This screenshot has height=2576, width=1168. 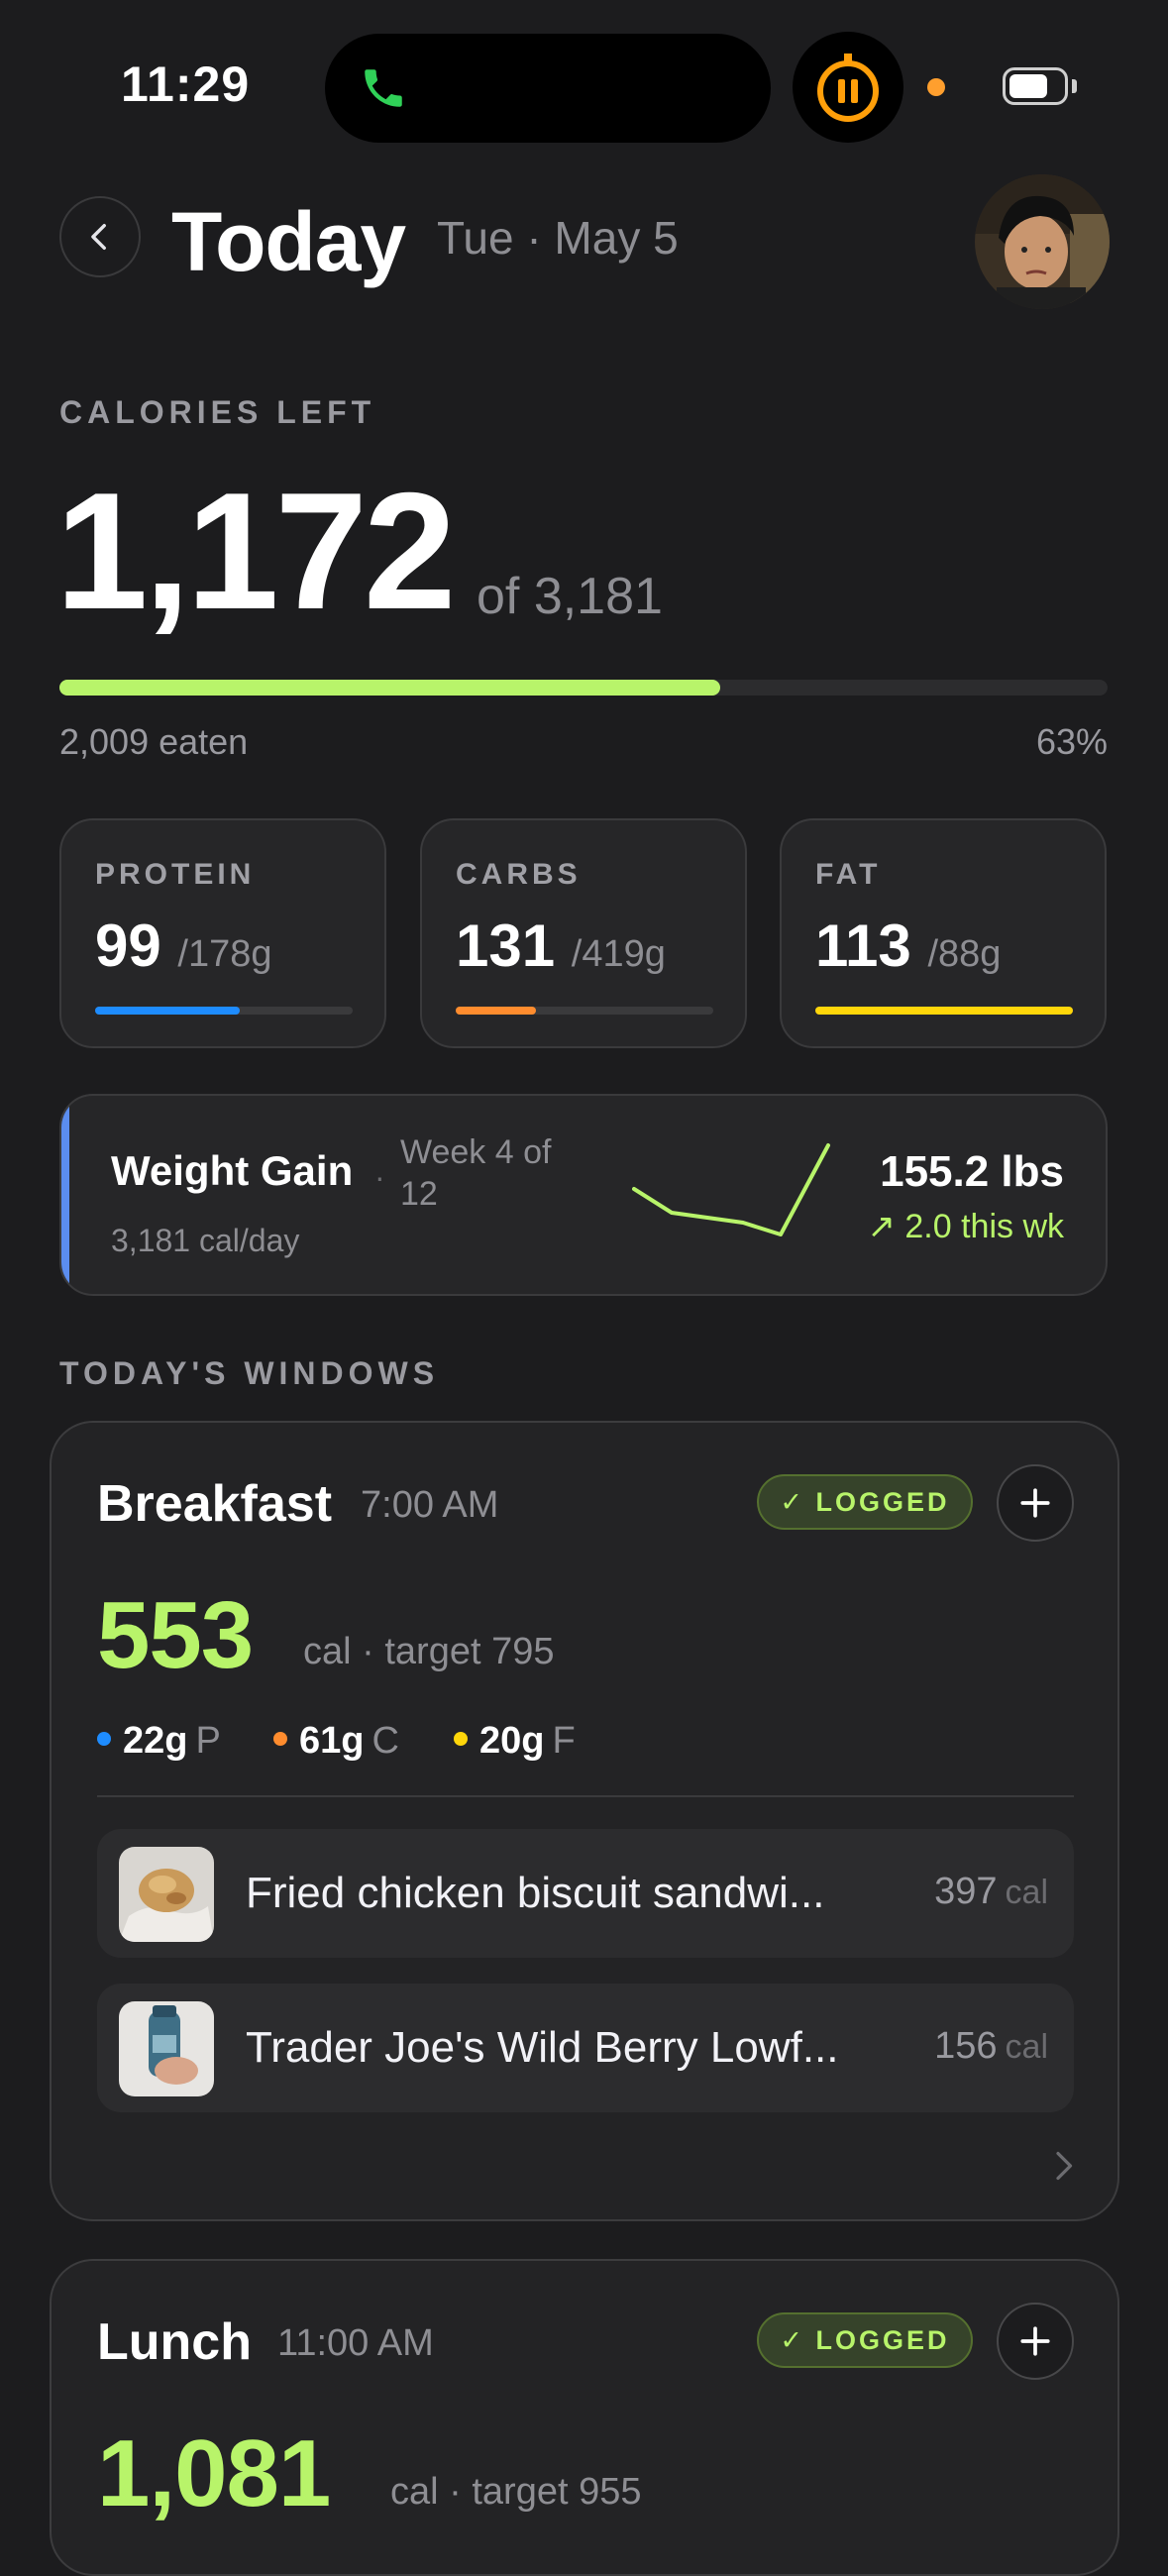 I want to click on dynamic-island, so click(x=548, y=88).